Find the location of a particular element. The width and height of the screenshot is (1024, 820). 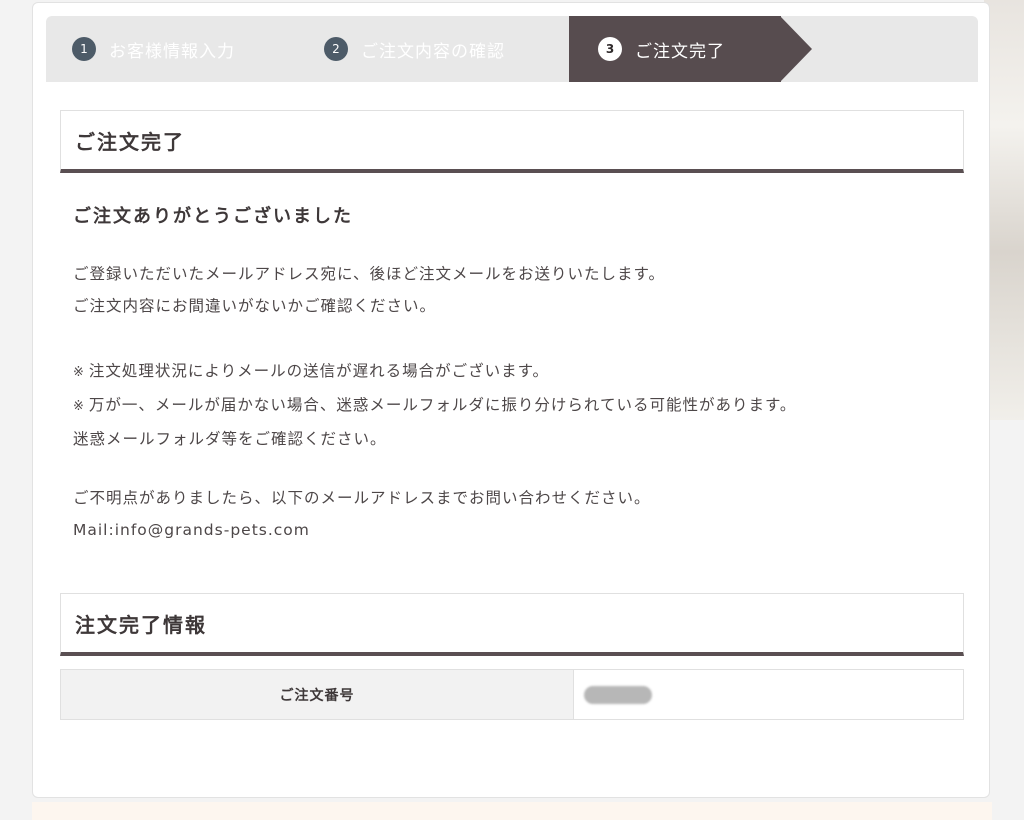

checkout-stepper: 1 お客様情報入力 2 ご注文内容の確認 3 ご注文完了 is located at coordinates (512, 49).